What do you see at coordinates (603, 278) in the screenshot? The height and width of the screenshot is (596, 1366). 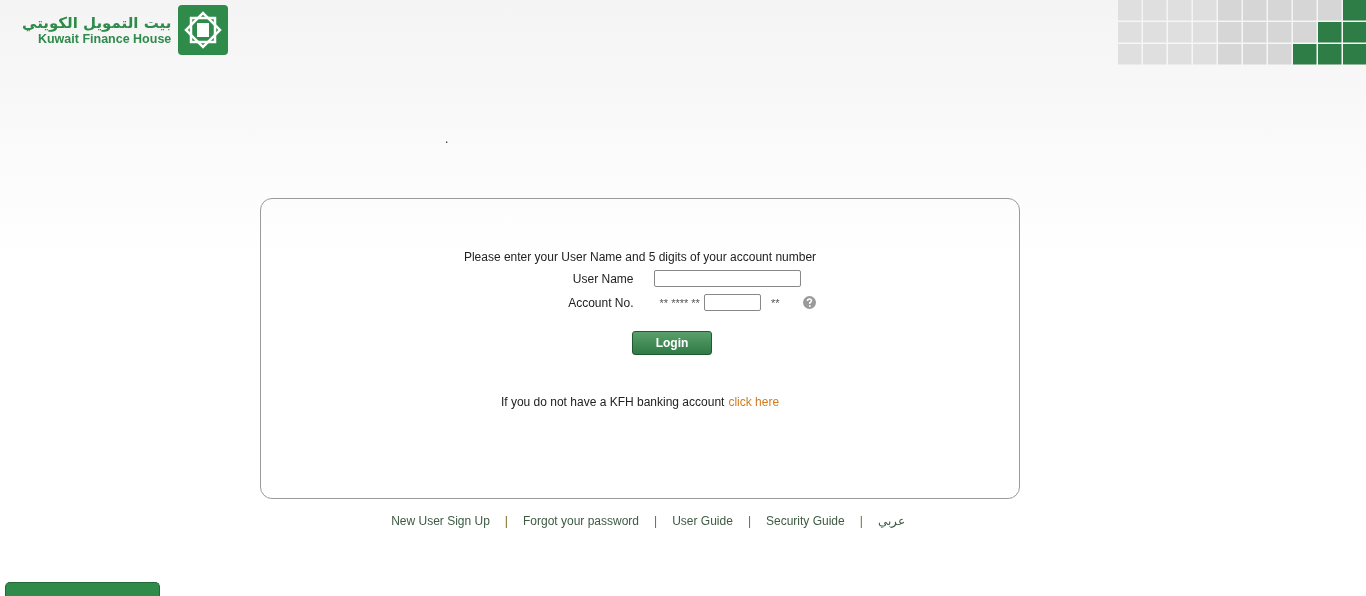 I see `field-label: User Name` at bounding box center [603, 278].